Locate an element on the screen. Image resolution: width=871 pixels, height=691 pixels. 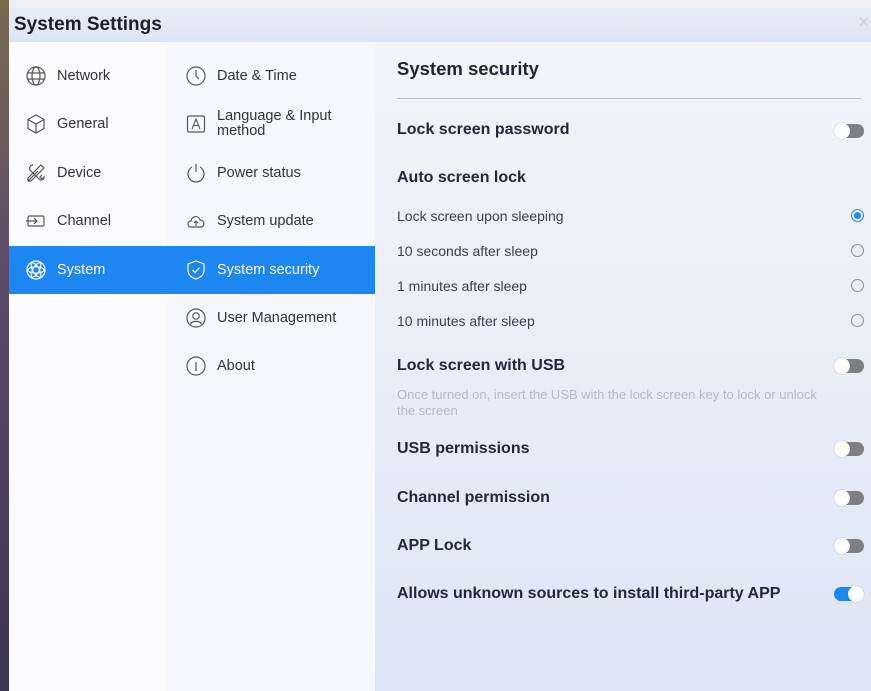
window-title: System Settings is located at coordinates (88, 24).